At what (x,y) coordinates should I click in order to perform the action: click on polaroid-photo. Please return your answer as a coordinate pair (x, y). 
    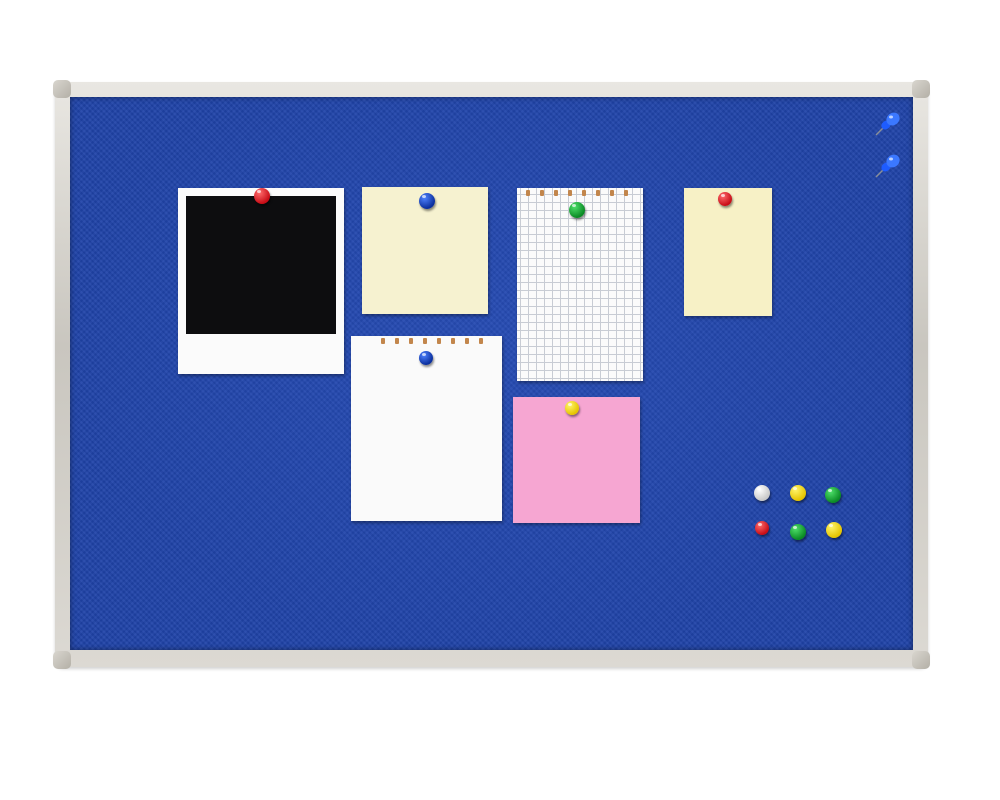
    Looking at the image, I should click on (261, 281).